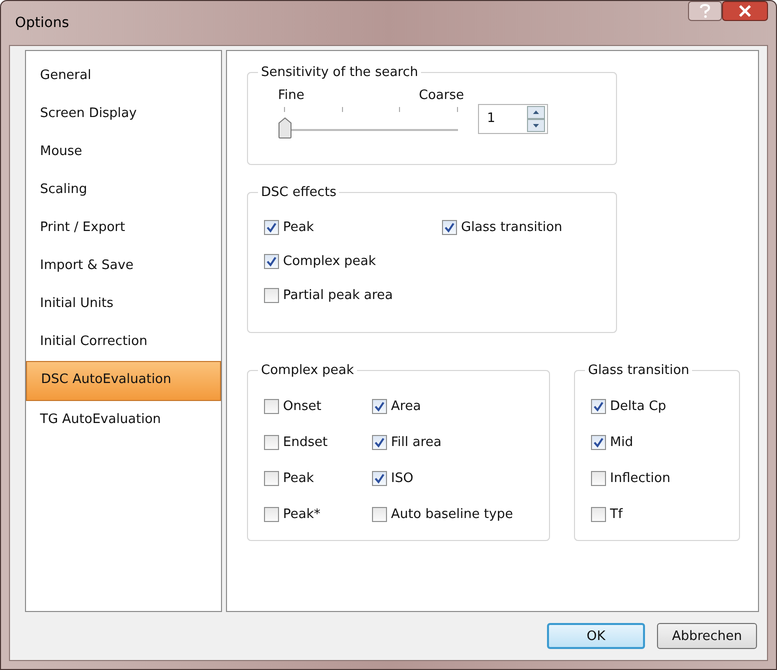 This screenshot has height=670, width=777. Describe the element at coordinates (441, 95) in the screenshot. I see `slider-label: Coarse` at that location.